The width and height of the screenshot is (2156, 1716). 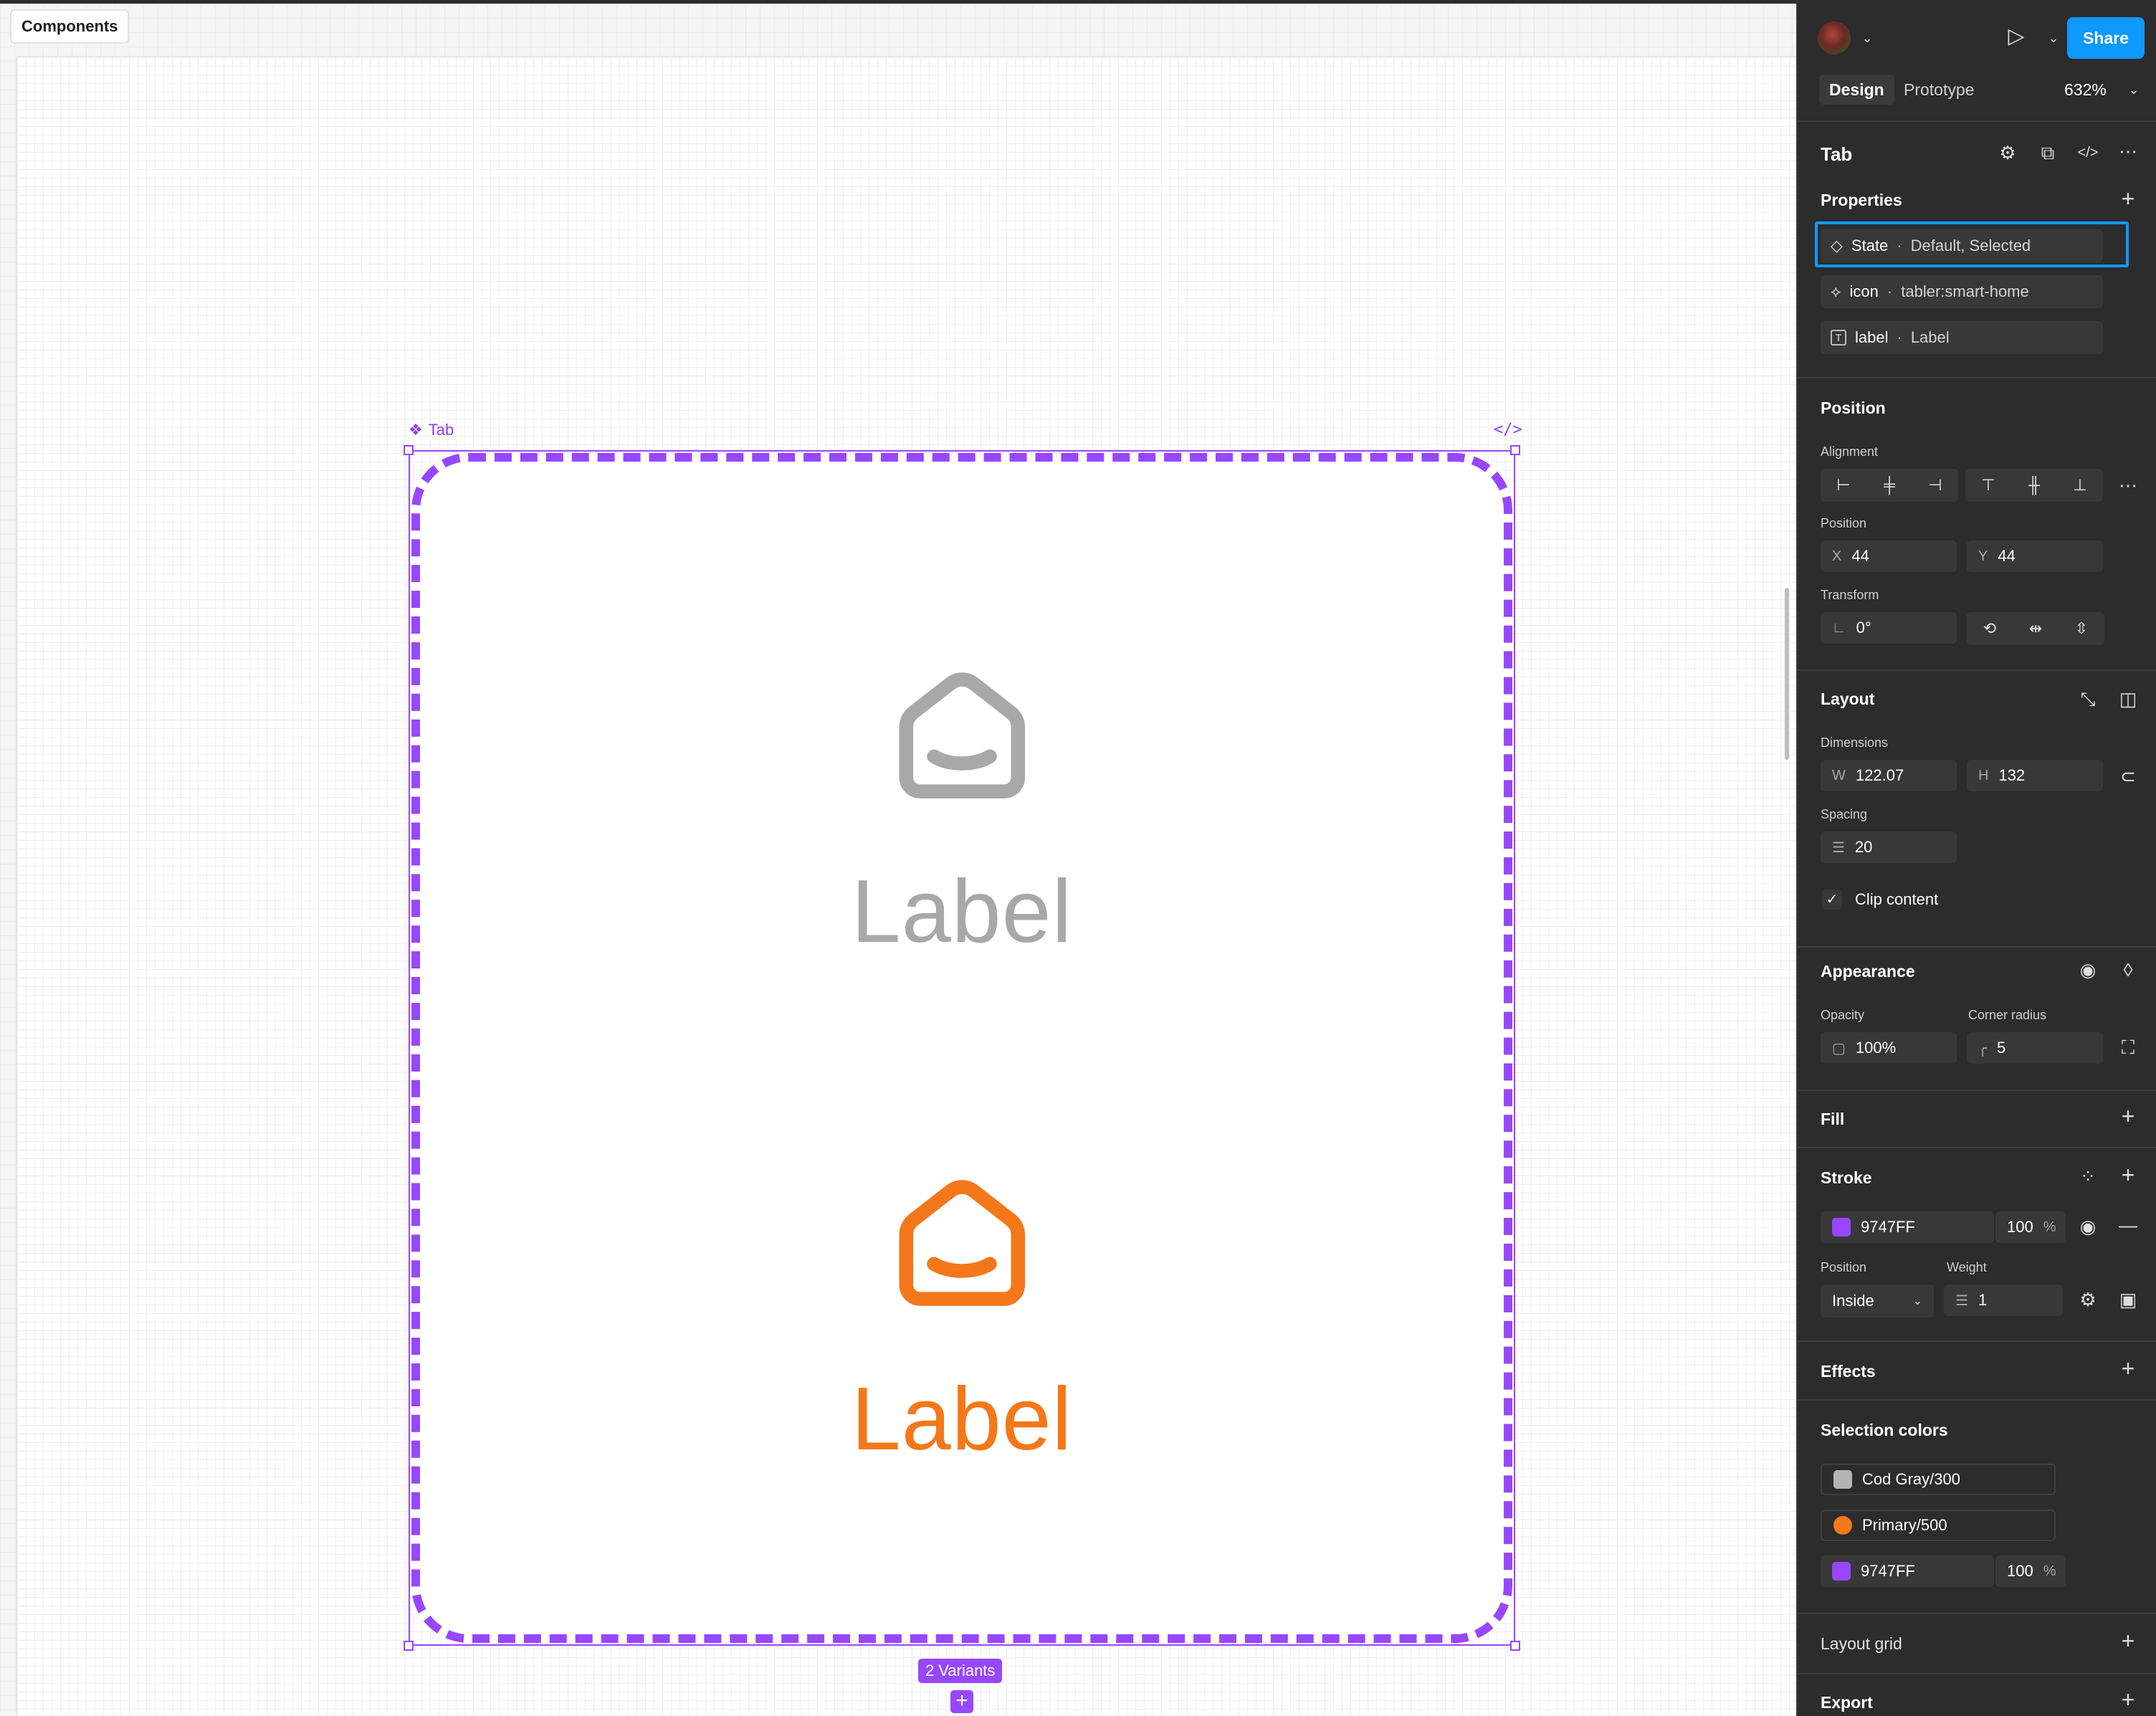 What do you see at coordinates (2128, 1699) in the screenshot?
I see `add-export-icon: +` at bounding box center [2128, 1699].